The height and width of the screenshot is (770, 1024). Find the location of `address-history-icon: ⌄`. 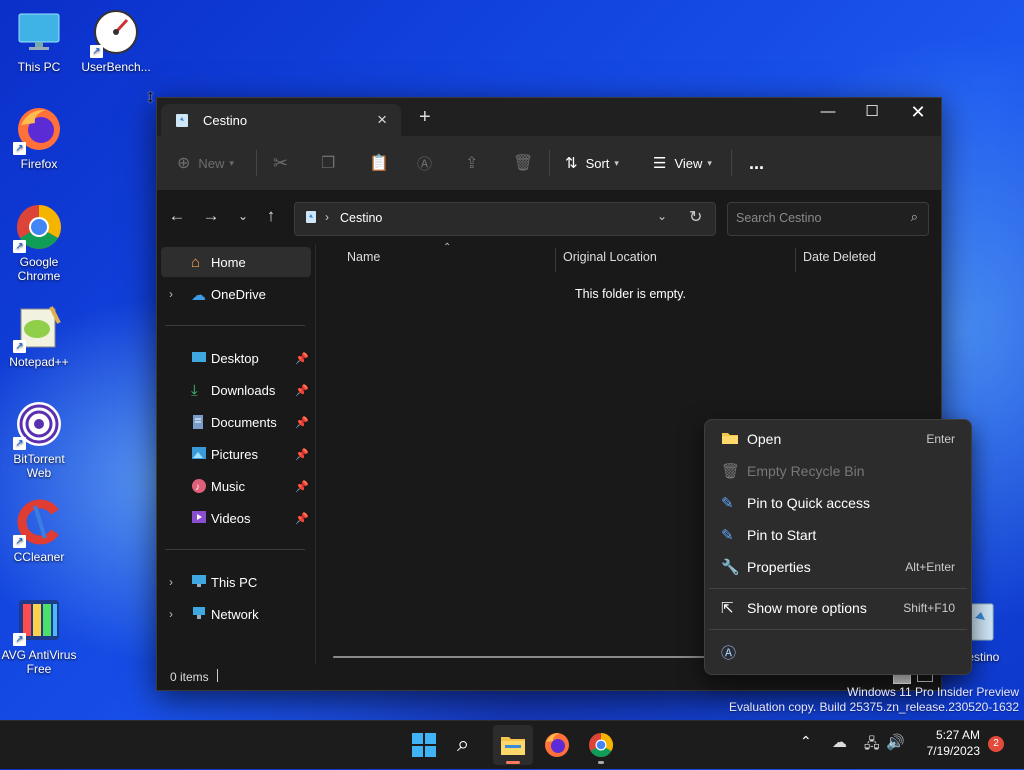

address-history-icon: ⌄ is located at coordinates (662, 216).